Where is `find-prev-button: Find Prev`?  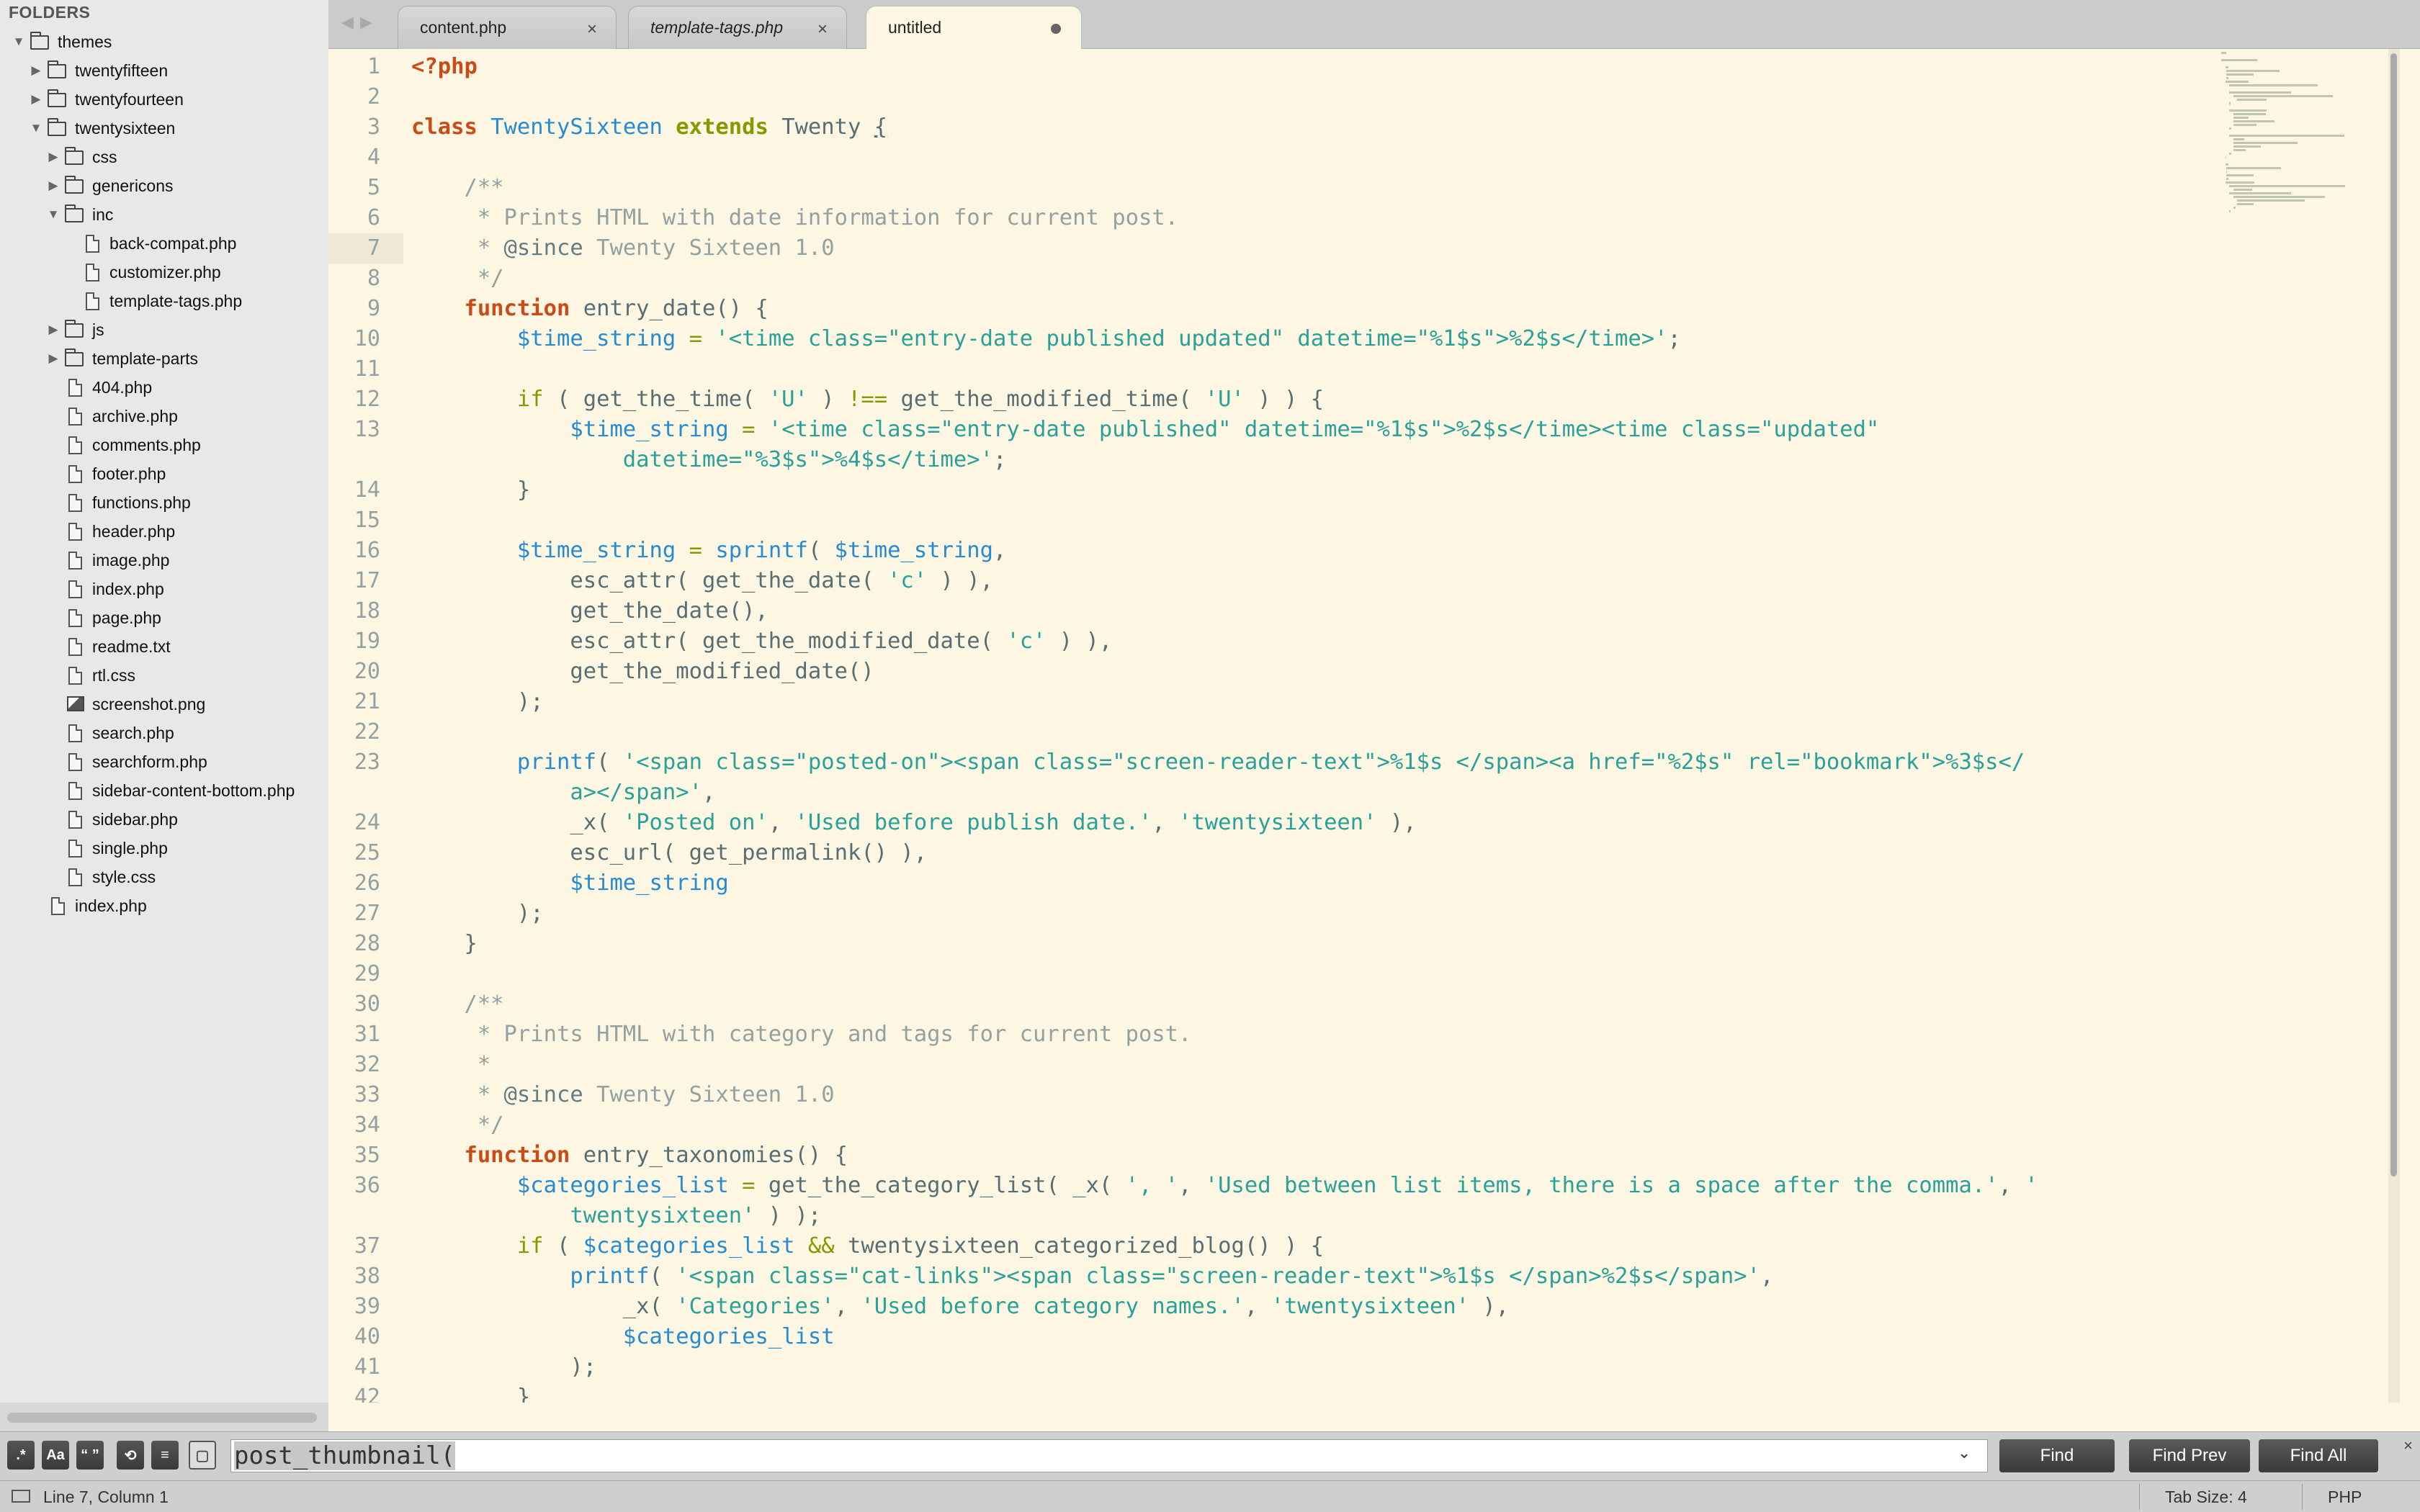 find-prev-button: Find Prev is located at coordinates (2189, 1455).